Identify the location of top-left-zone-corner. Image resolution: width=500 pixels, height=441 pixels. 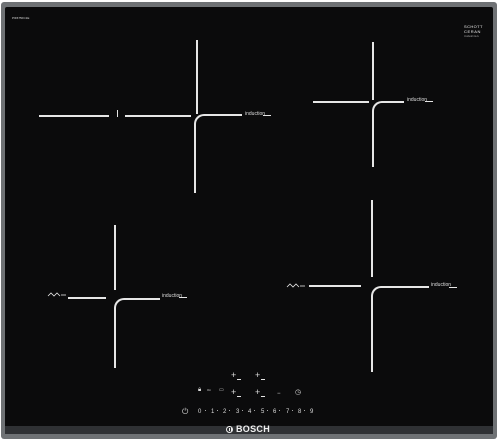
(218, 153).